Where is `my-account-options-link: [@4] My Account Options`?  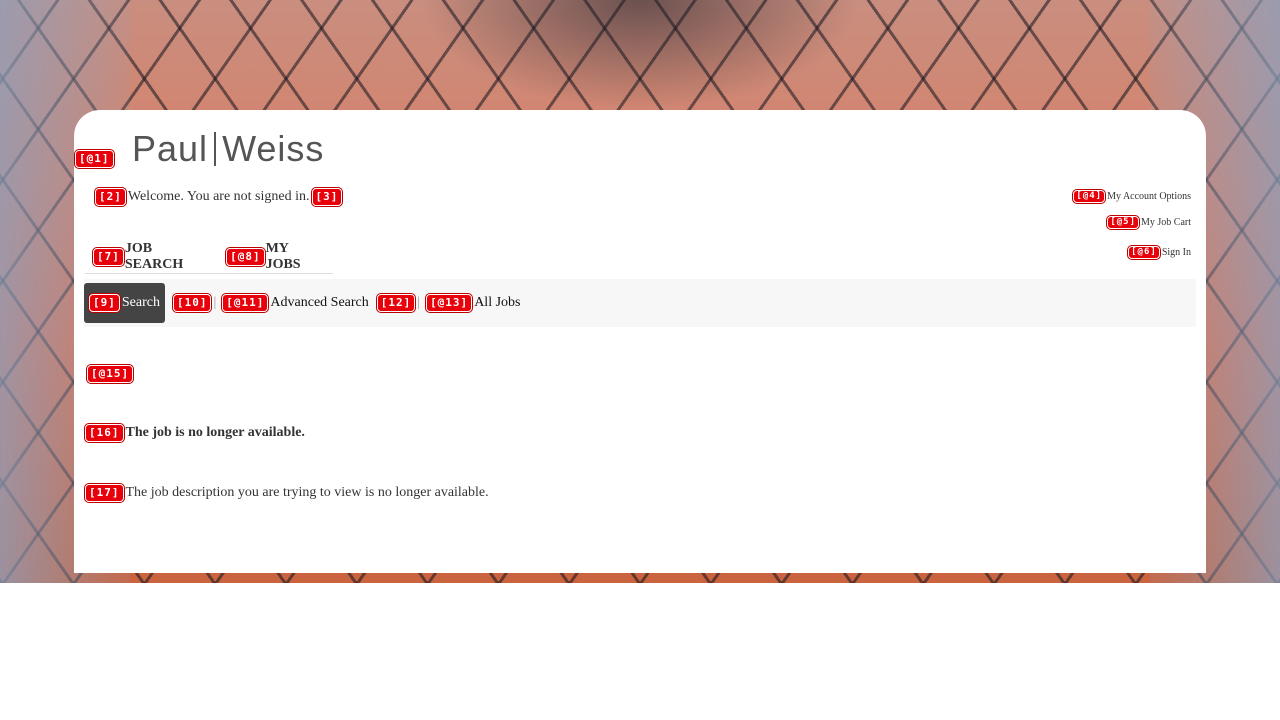
my-account-options-link: [@4] My Account Options is located at coordinates (1132, 196).